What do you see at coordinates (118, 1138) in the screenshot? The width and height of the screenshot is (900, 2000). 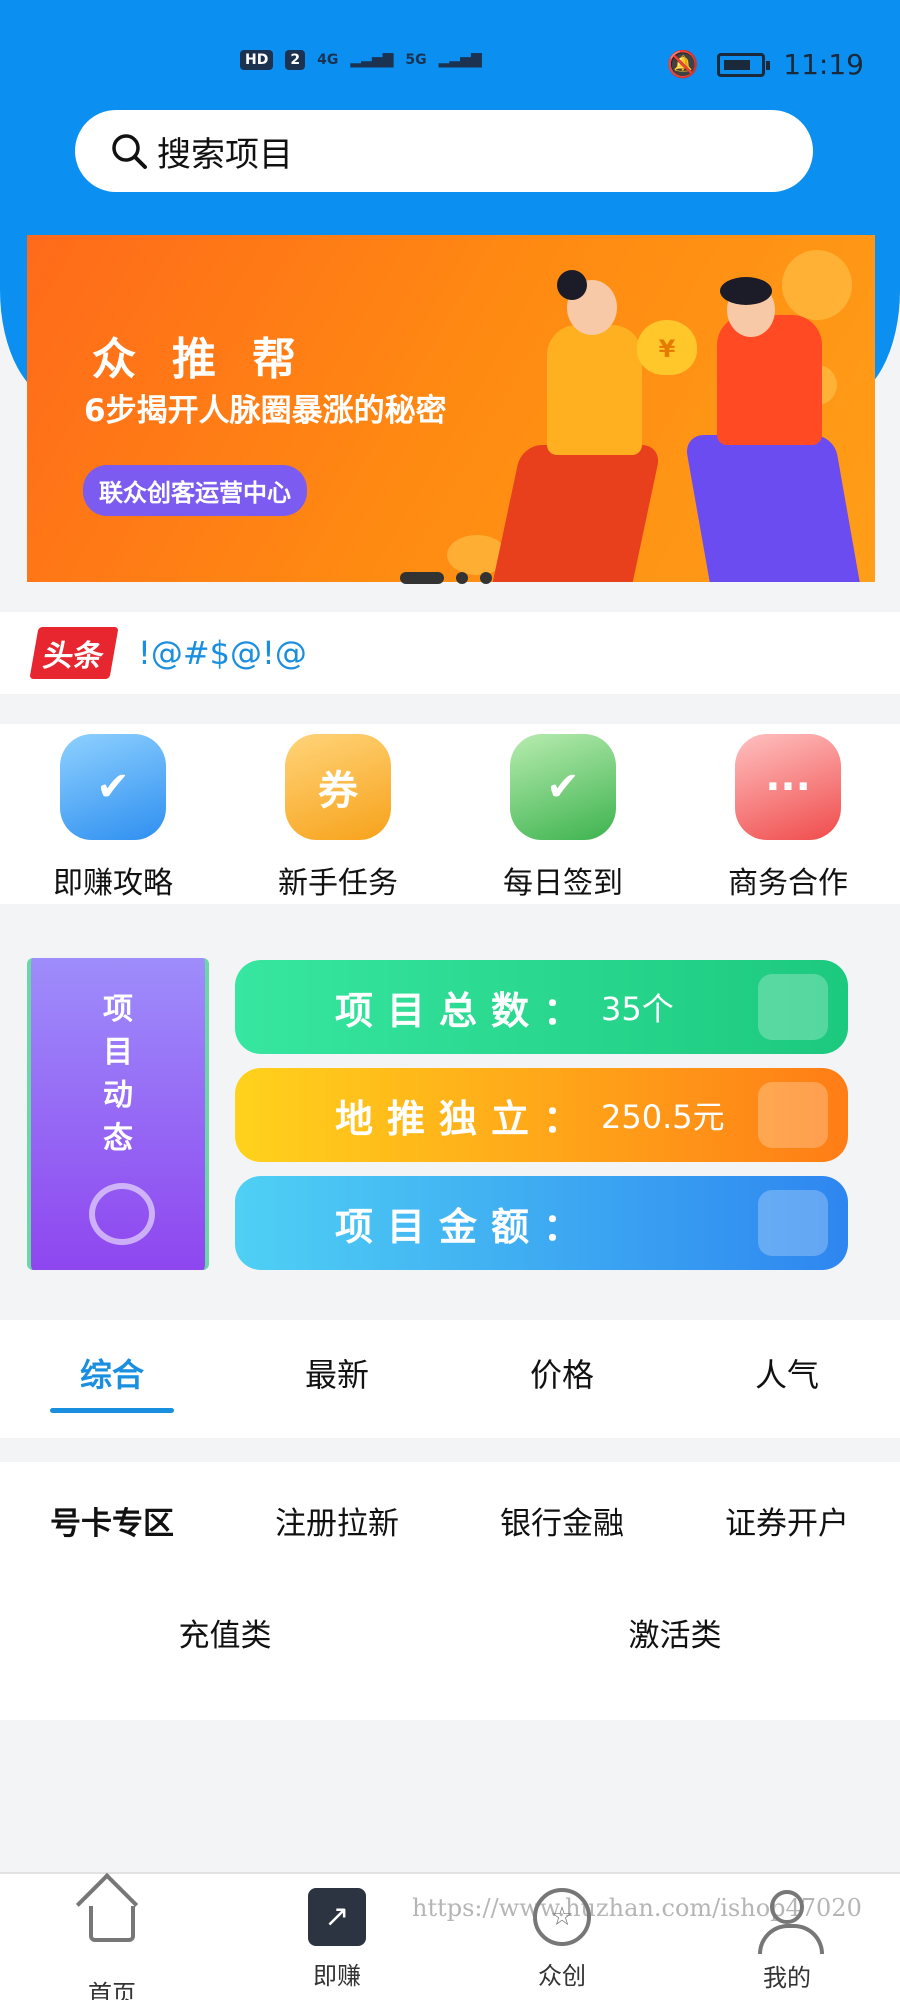 I see `project-dynamics-char: 态` at bounding box center [118, 1138].